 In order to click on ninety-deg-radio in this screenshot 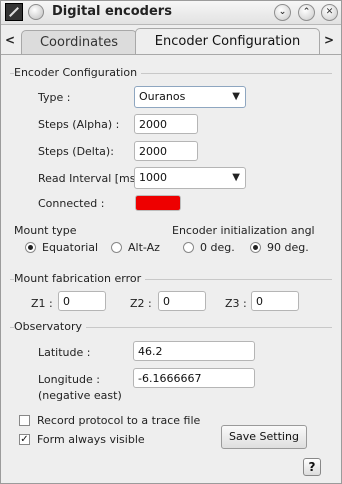, I will do `click(255, 247)`.